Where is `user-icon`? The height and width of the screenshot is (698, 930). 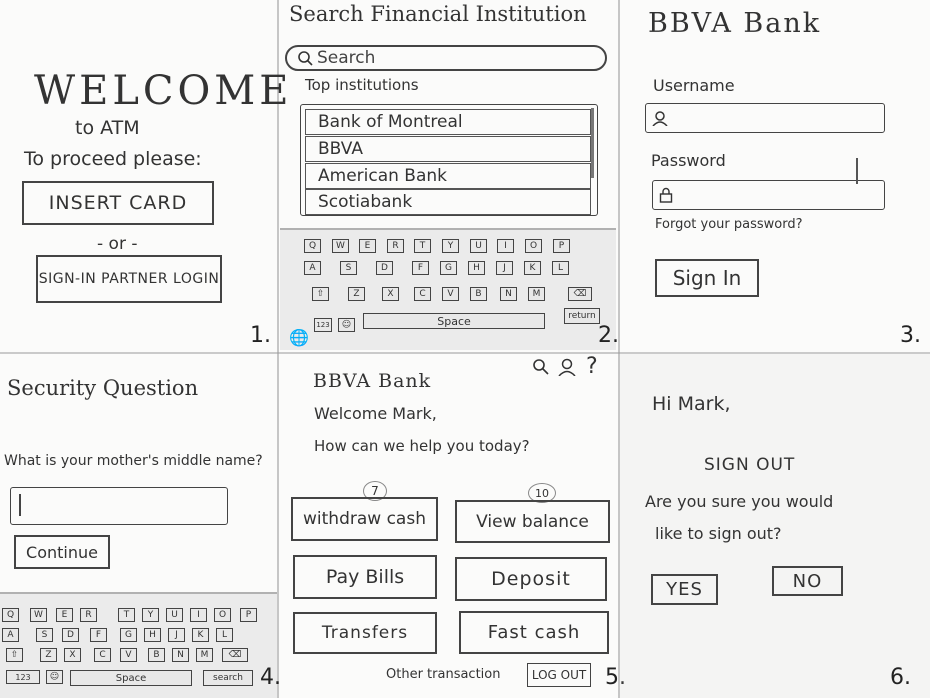
user-icon is located at coordinates (567, 367).